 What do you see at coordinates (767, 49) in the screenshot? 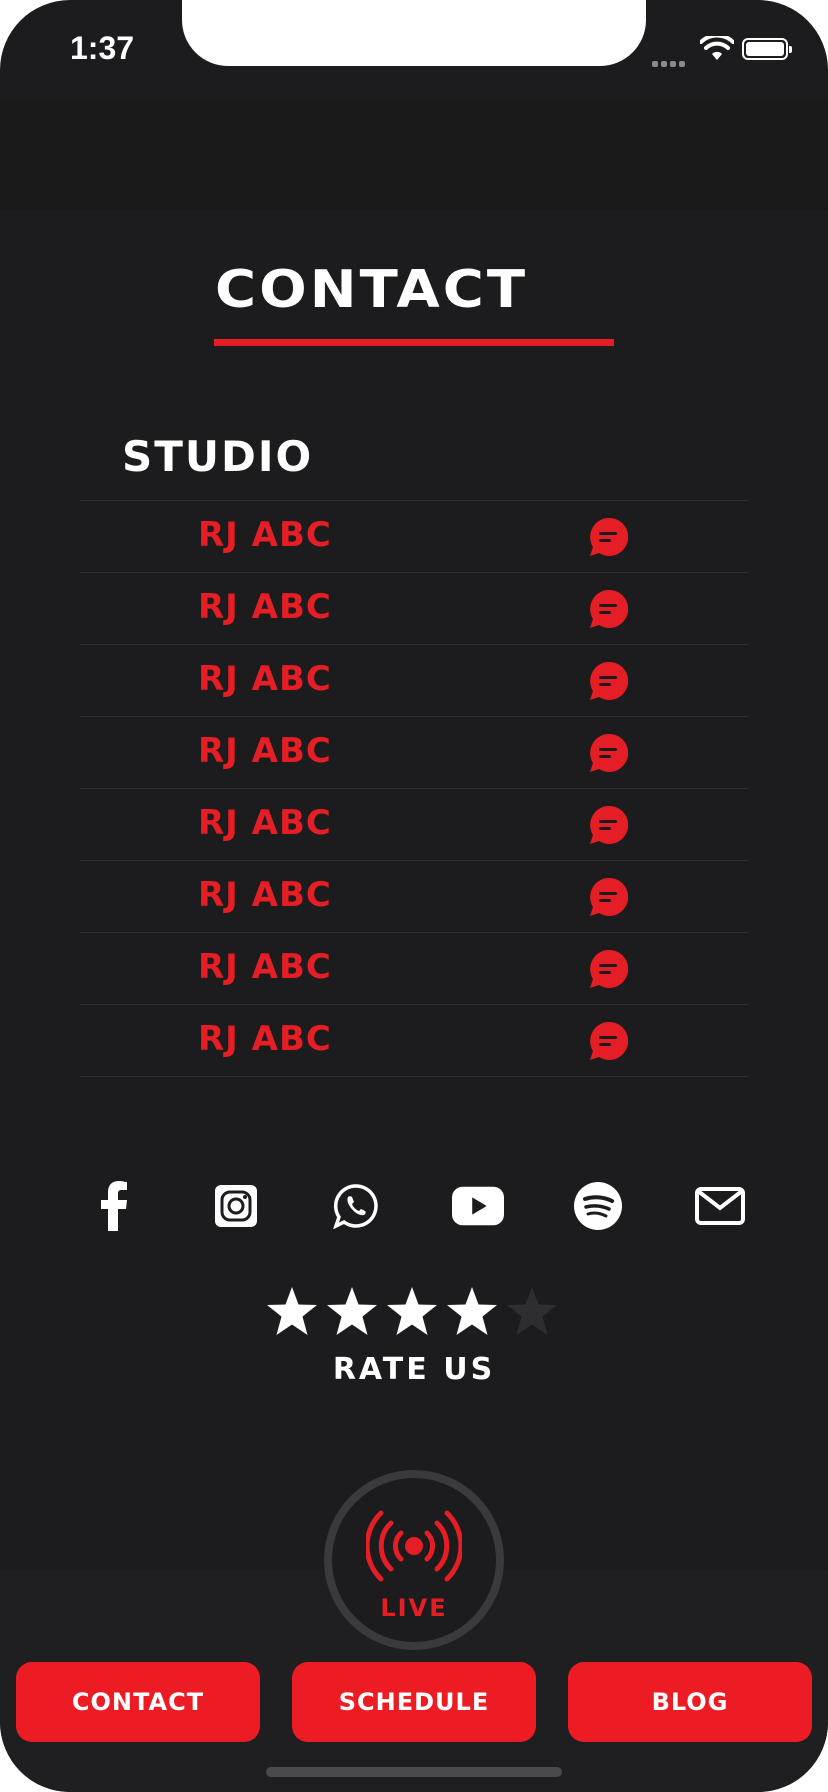
I see `battery-icon` at bounding box center [767, 49].